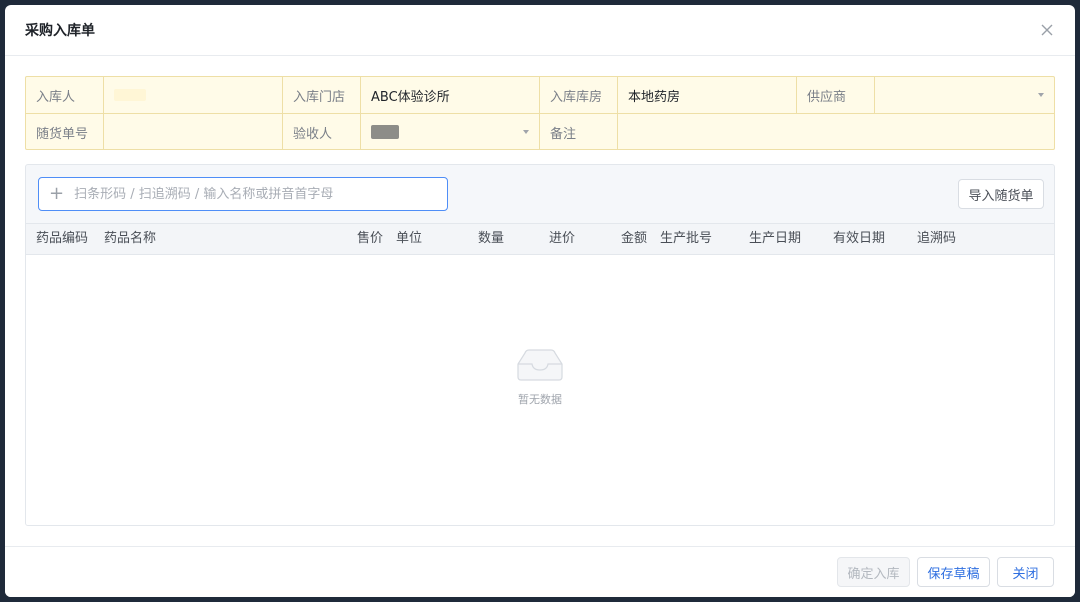  Describe the element at coordinates (579, 132) in the screenshot. I see `label-remark: 备注` at that location.